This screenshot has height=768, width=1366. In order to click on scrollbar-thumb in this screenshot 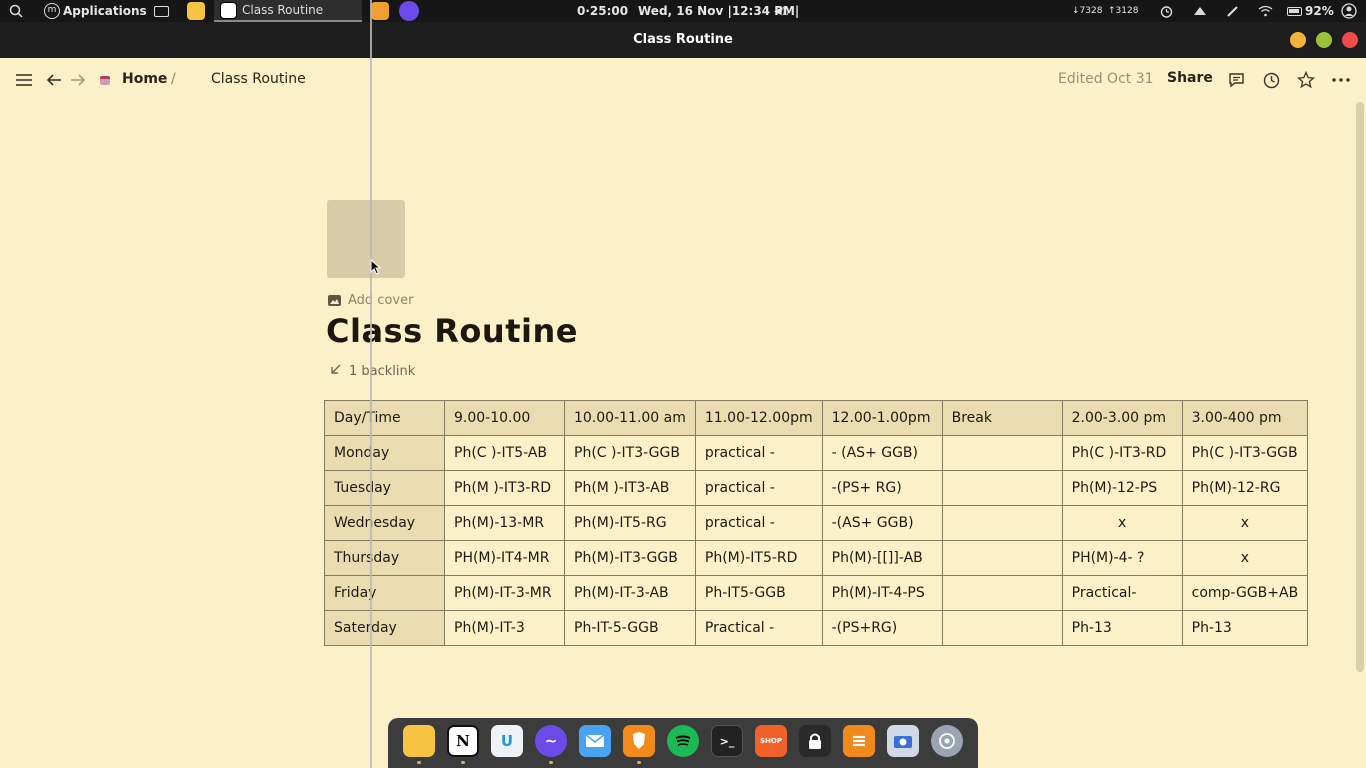, I will do `click(1360, 387)`.